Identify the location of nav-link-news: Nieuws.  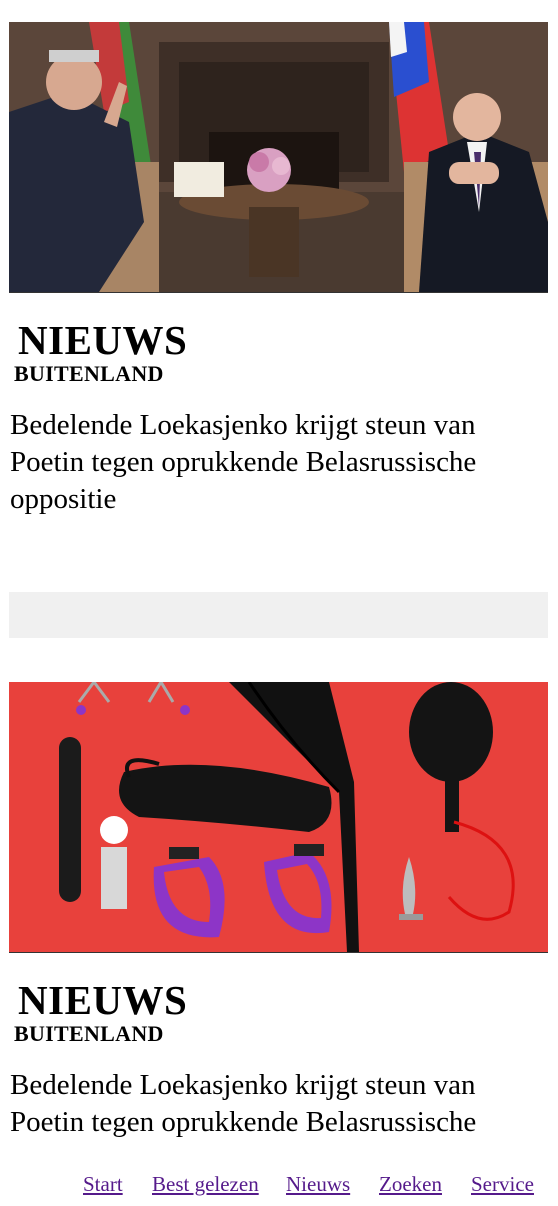
(318, 1184).